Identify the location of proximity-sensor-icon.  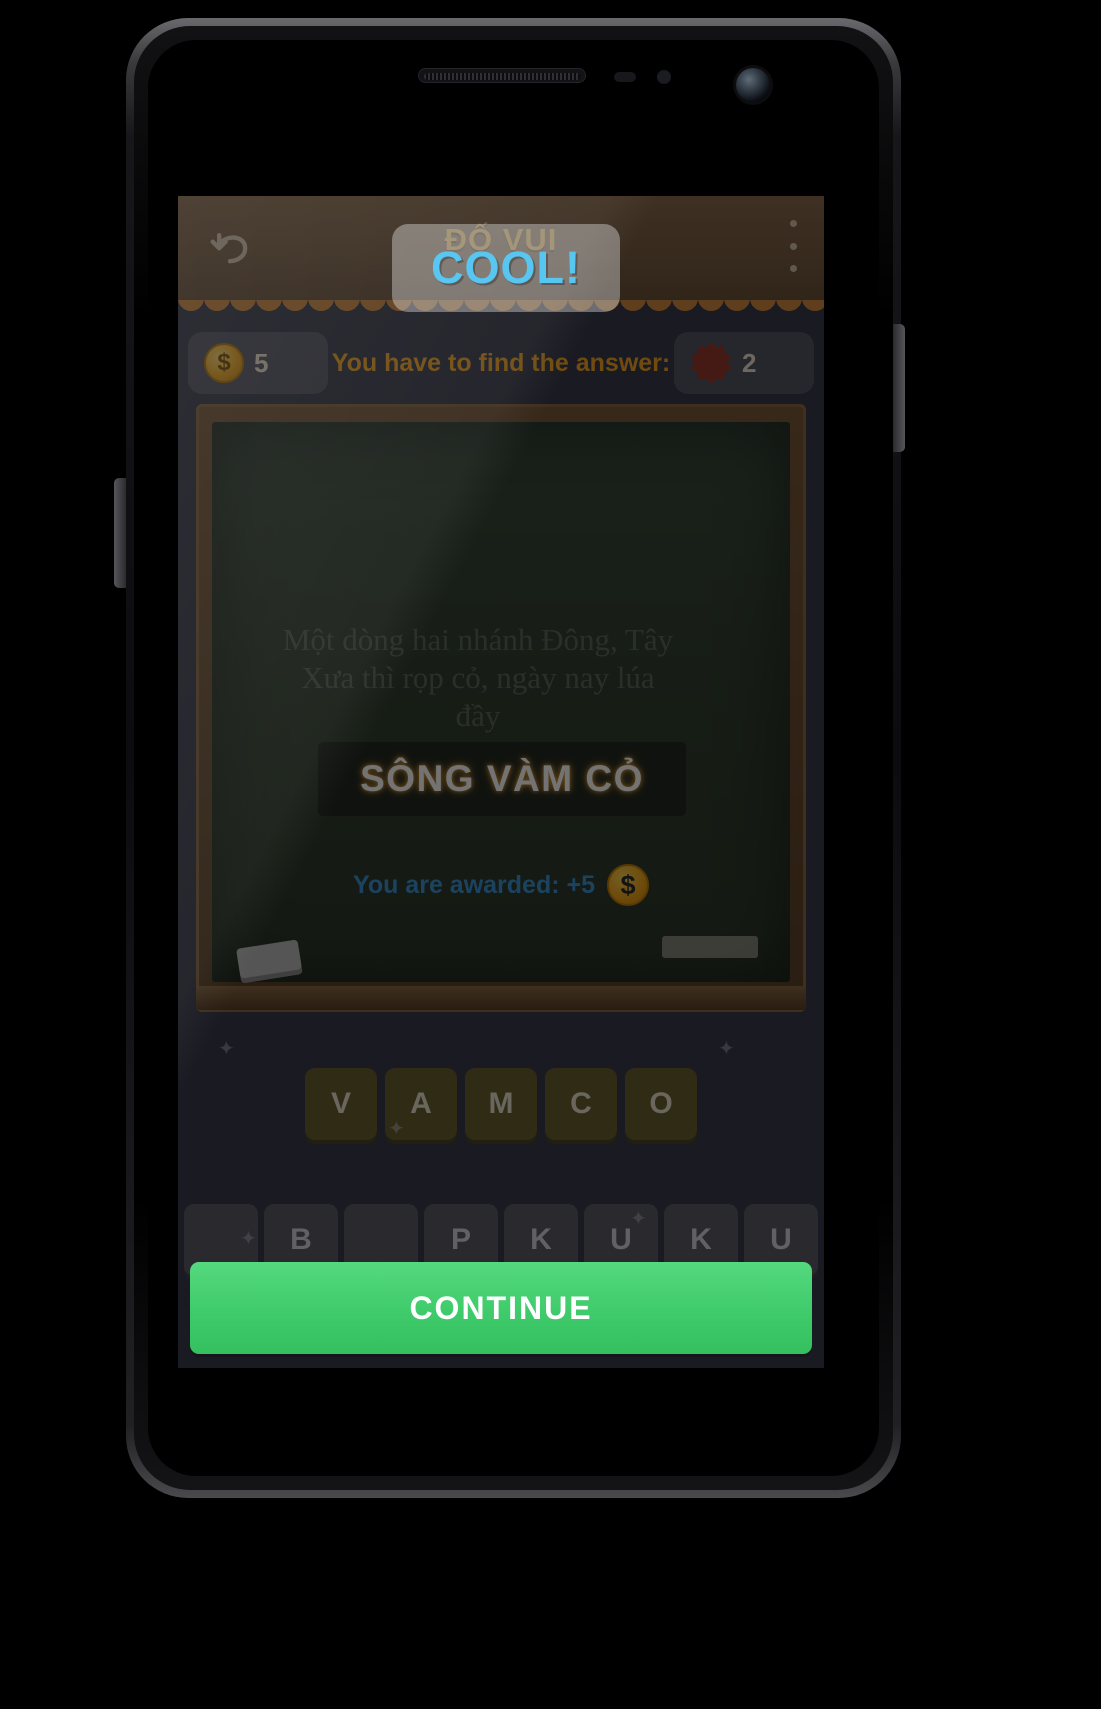
(625, 77).